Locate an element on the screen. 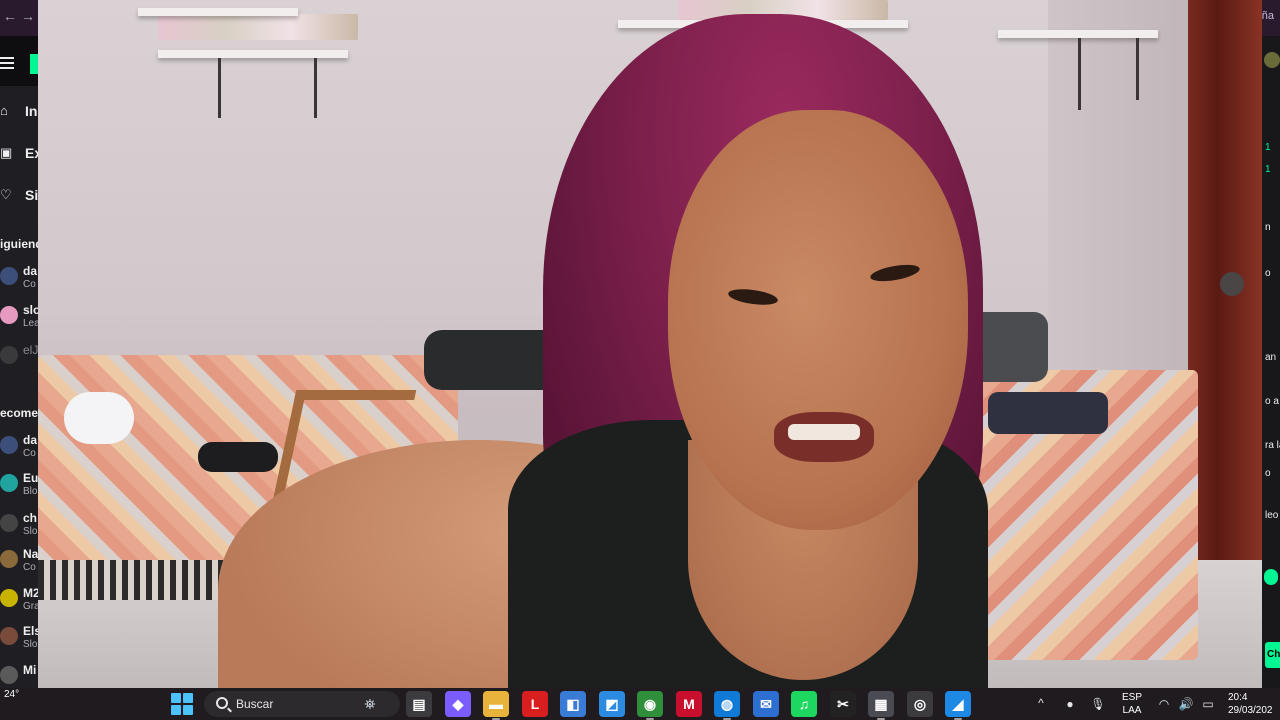 This screenshot has height=720, width=1280. taskbar-search: Buscar ⛯ is located at coordinates (302, 704).